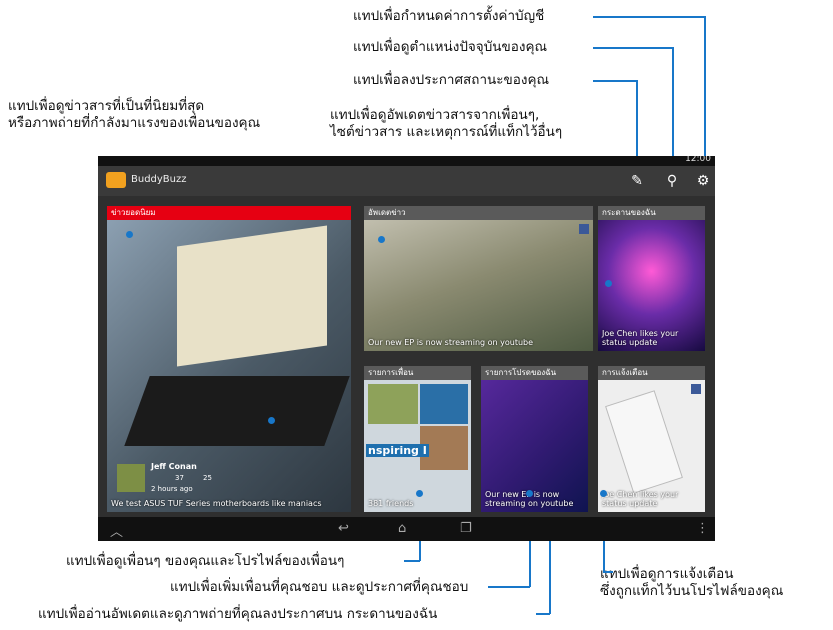 The height and width of the screenshot is (630, 833). What do you see at coordinates (449, 16) in the screenshot?
I see `callout-account-settings: แทปเพื่อกำหนดค่าการตั้งค่าบัญชี` at bounding box center [449, 16].